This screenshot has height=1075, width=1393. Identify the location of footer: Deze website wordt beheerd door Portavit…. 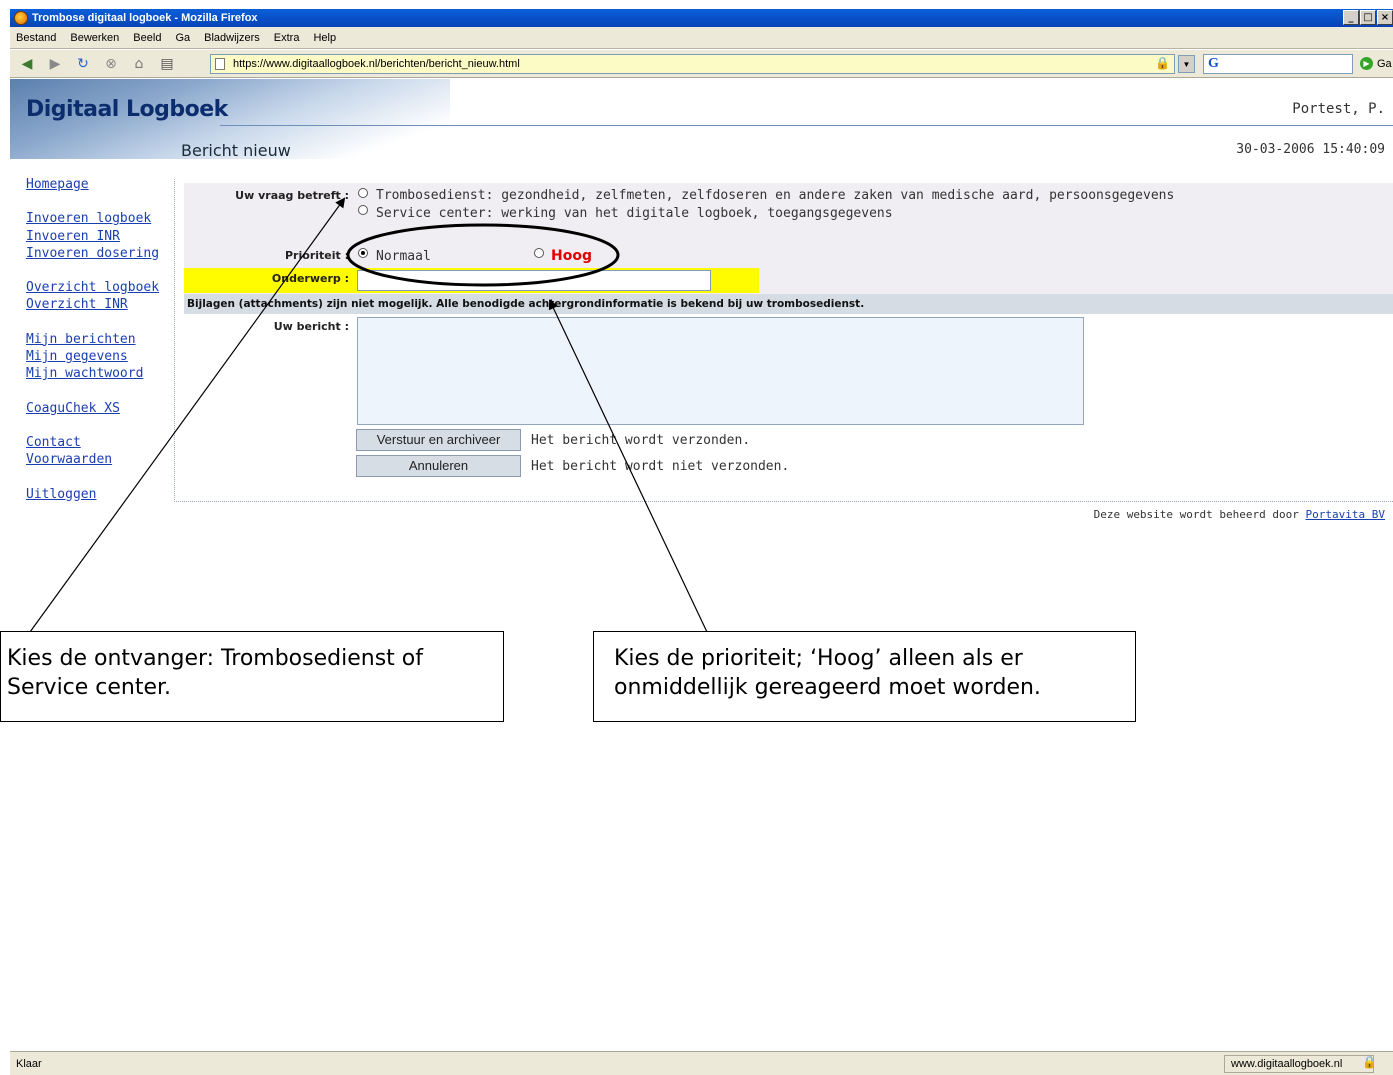
(1239, 514).